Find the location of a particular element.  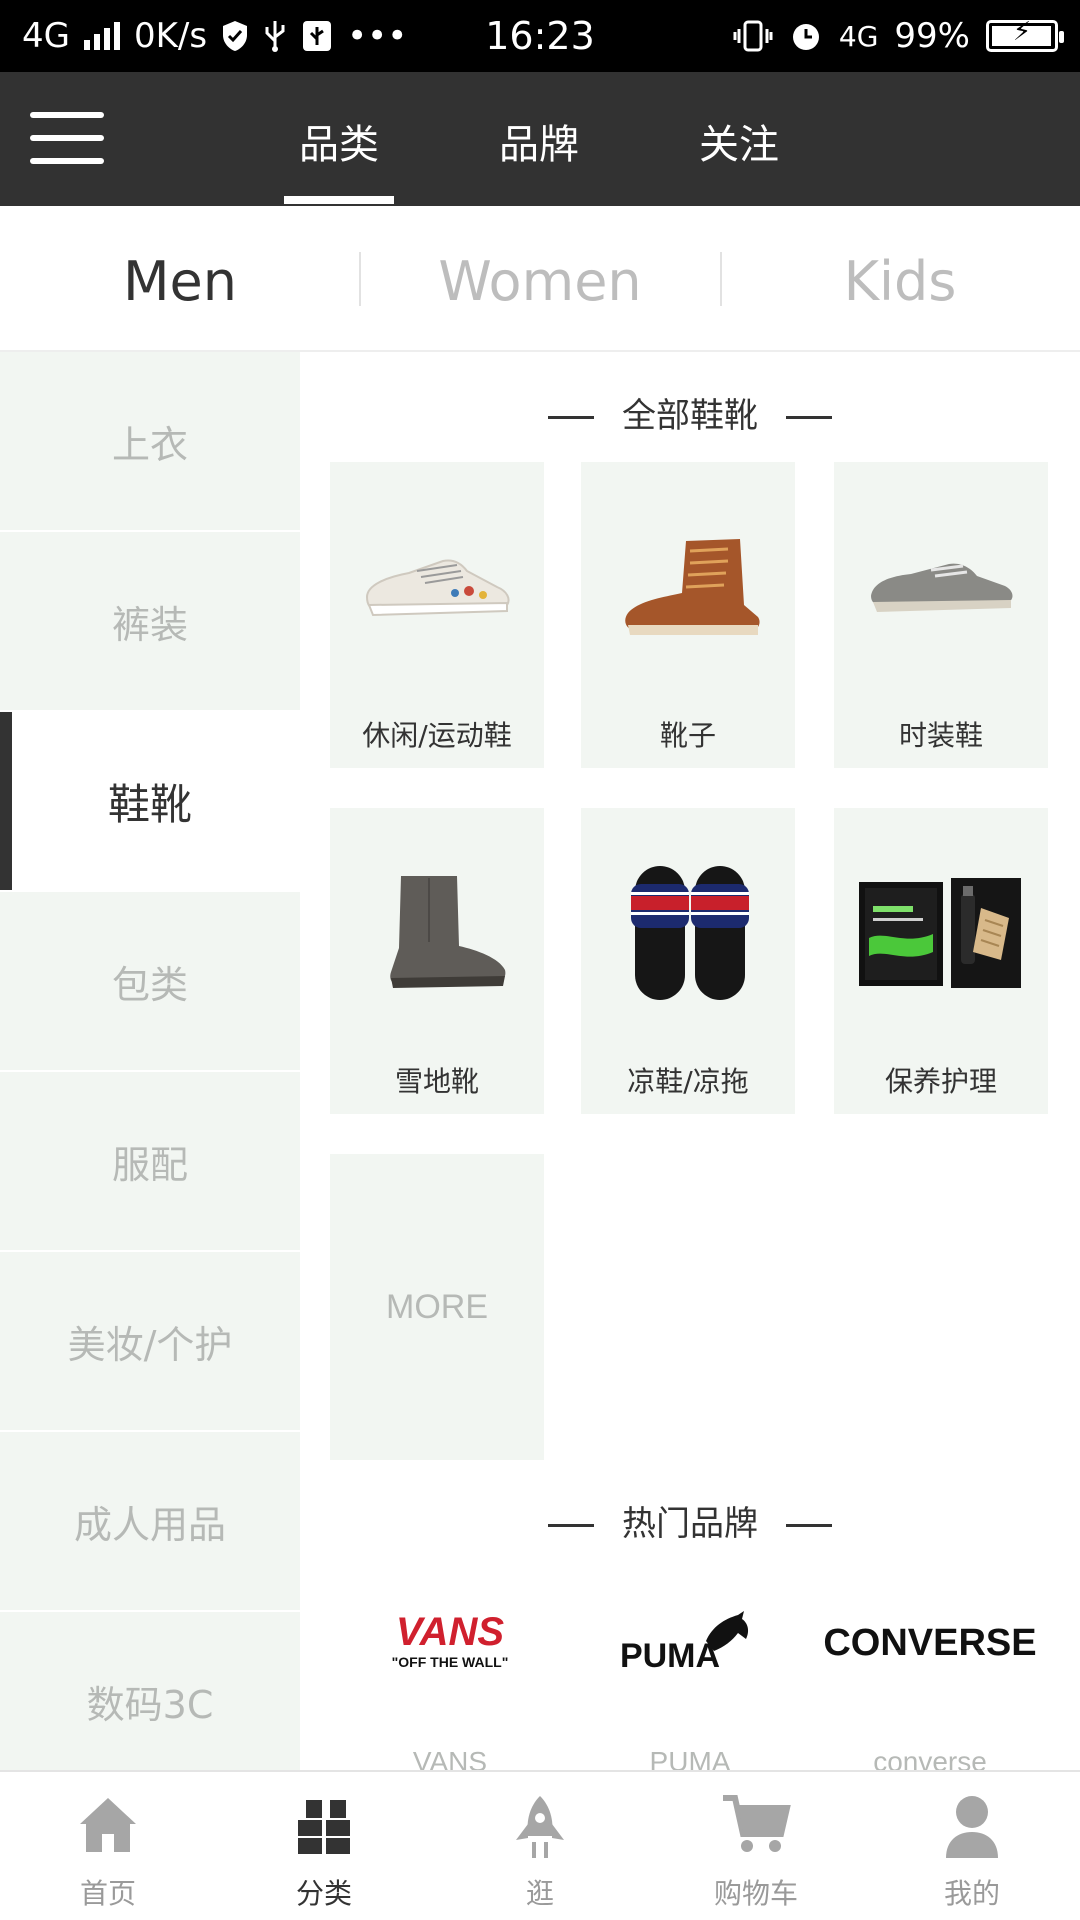

header-tabs: 品类 品牌 关注 is located at coordinates (540, 139).